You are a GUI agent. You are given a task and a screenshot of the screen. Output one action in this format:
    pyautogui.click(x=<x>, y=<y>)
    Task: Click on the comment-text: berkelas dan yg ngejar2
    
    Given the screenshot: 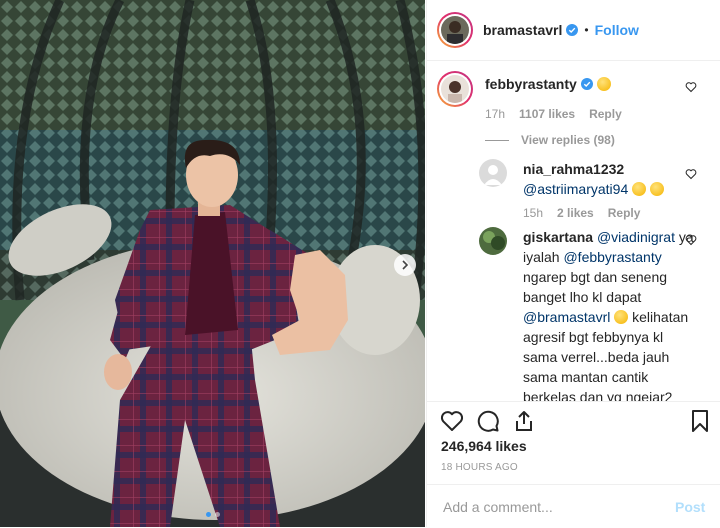 What is the action you would take?
    pyautogui.click(x=598, y=395)
    